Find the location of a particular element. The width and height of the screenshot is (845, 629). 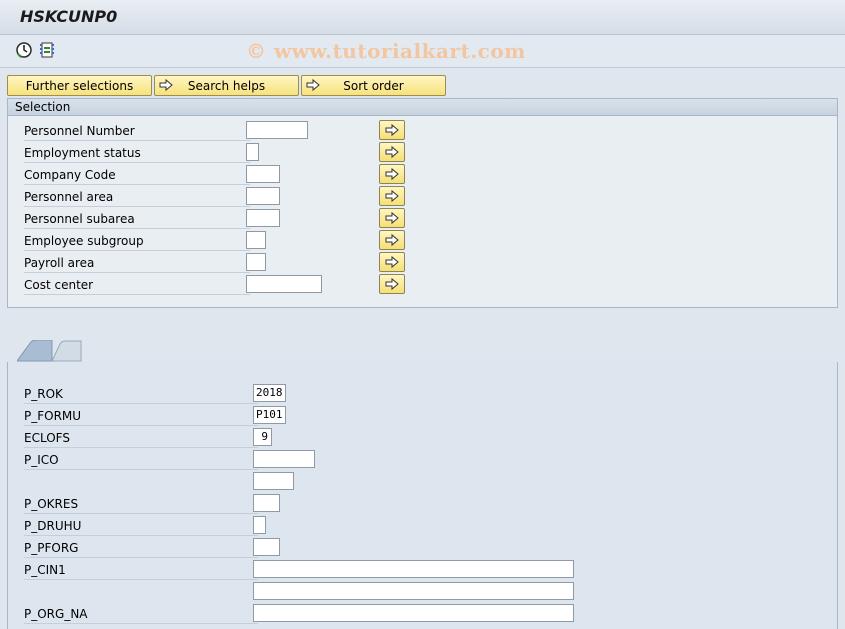

window-title: HSKCUNP0 is located at coordinates (69, 16).